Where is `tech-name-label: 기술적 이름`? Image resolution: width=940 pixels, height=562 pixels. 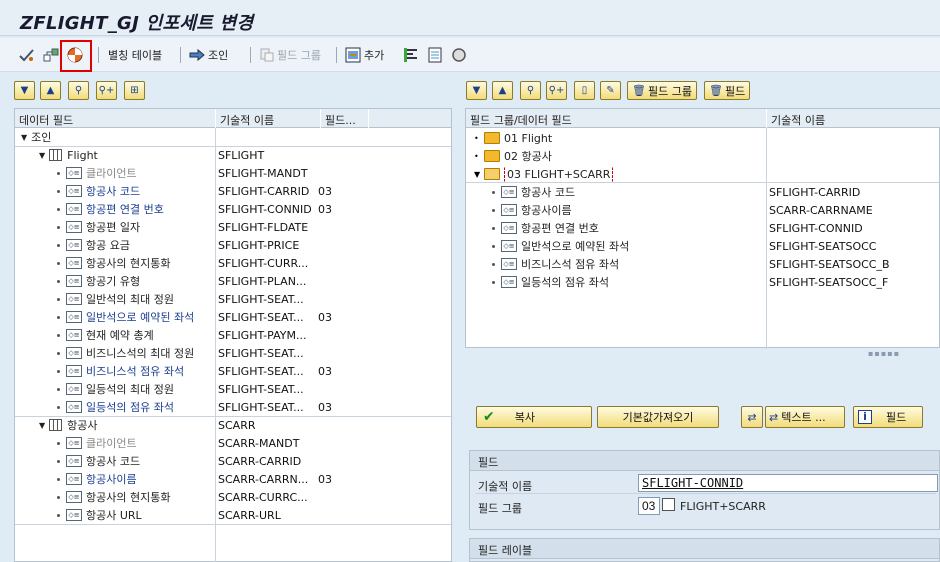
tech-name-label: 기술적 이름 is located at coordinates (505, 486).